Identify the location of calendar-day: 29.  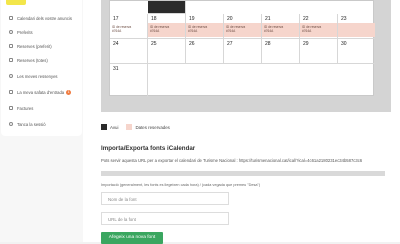
(319, 51).